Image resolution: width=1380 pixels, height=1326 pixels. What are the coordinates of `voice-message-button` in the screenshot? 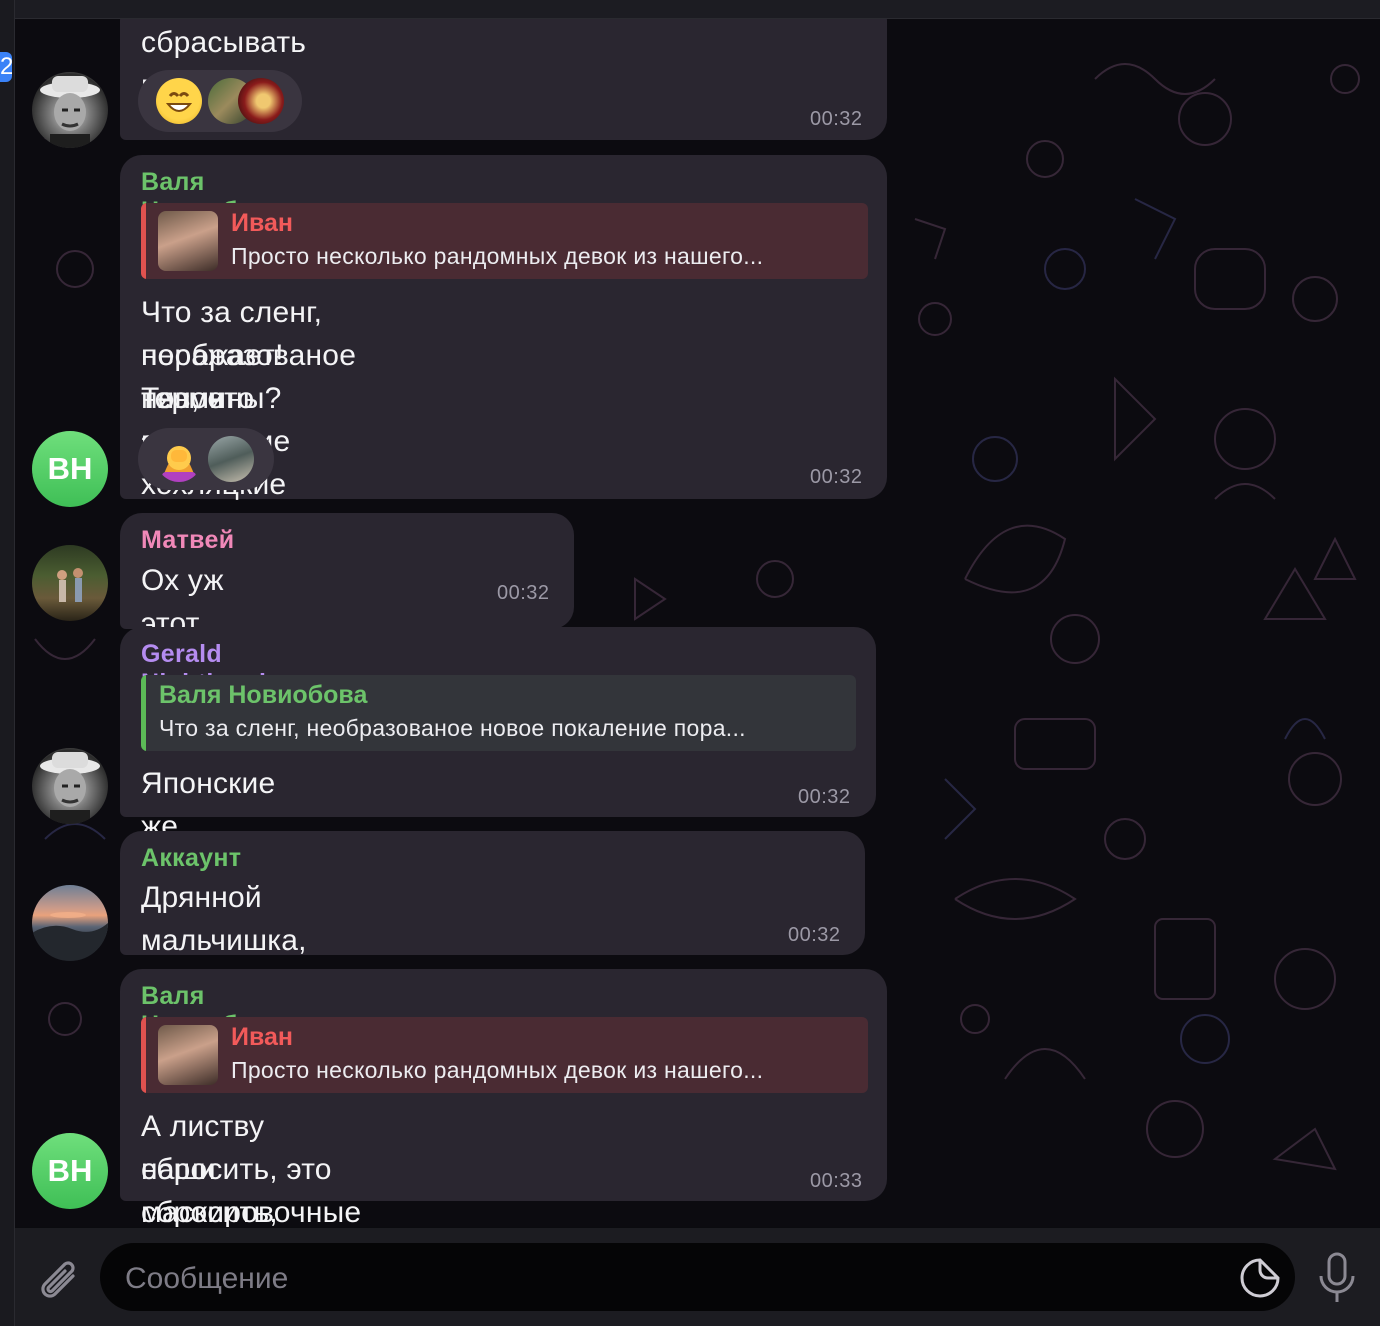 It's located at (1337, 1278).